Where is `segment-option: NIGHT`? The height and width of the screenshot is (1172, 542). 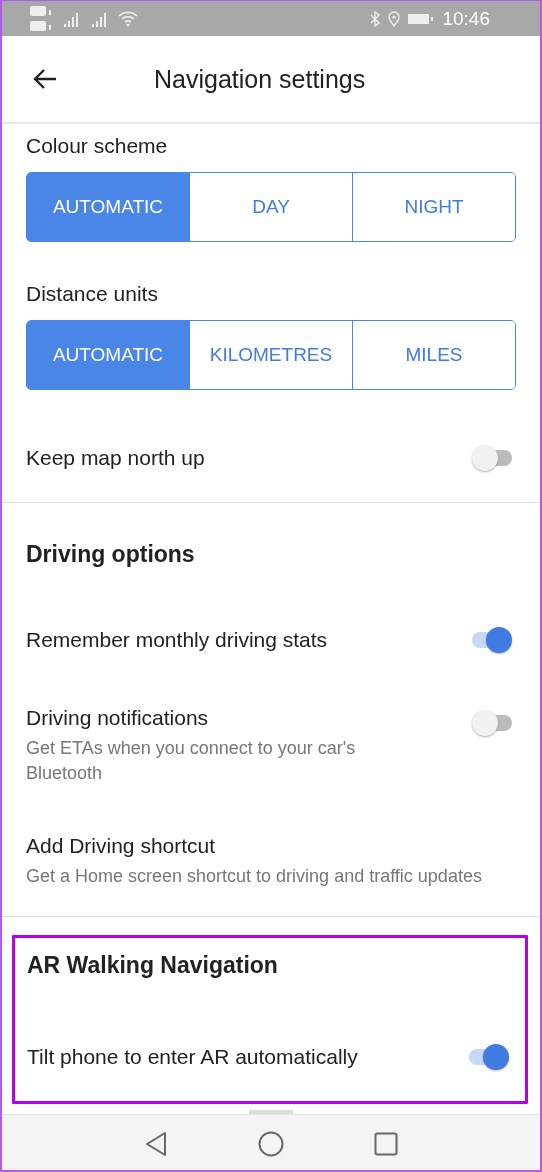
segment-option: NIGHT is located at coordinates (433, 207).